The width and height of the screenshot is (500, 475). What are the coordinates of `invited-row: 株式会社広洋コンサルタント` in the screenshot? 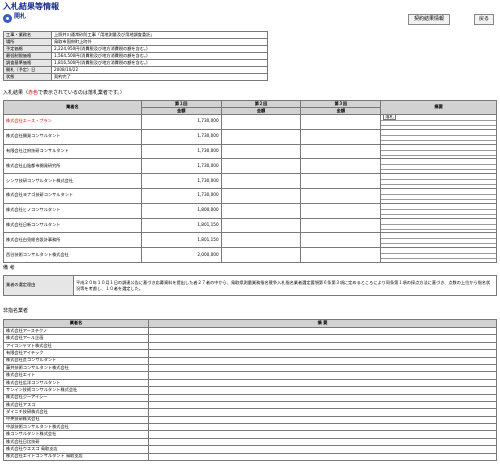 It's located at (250, 383).